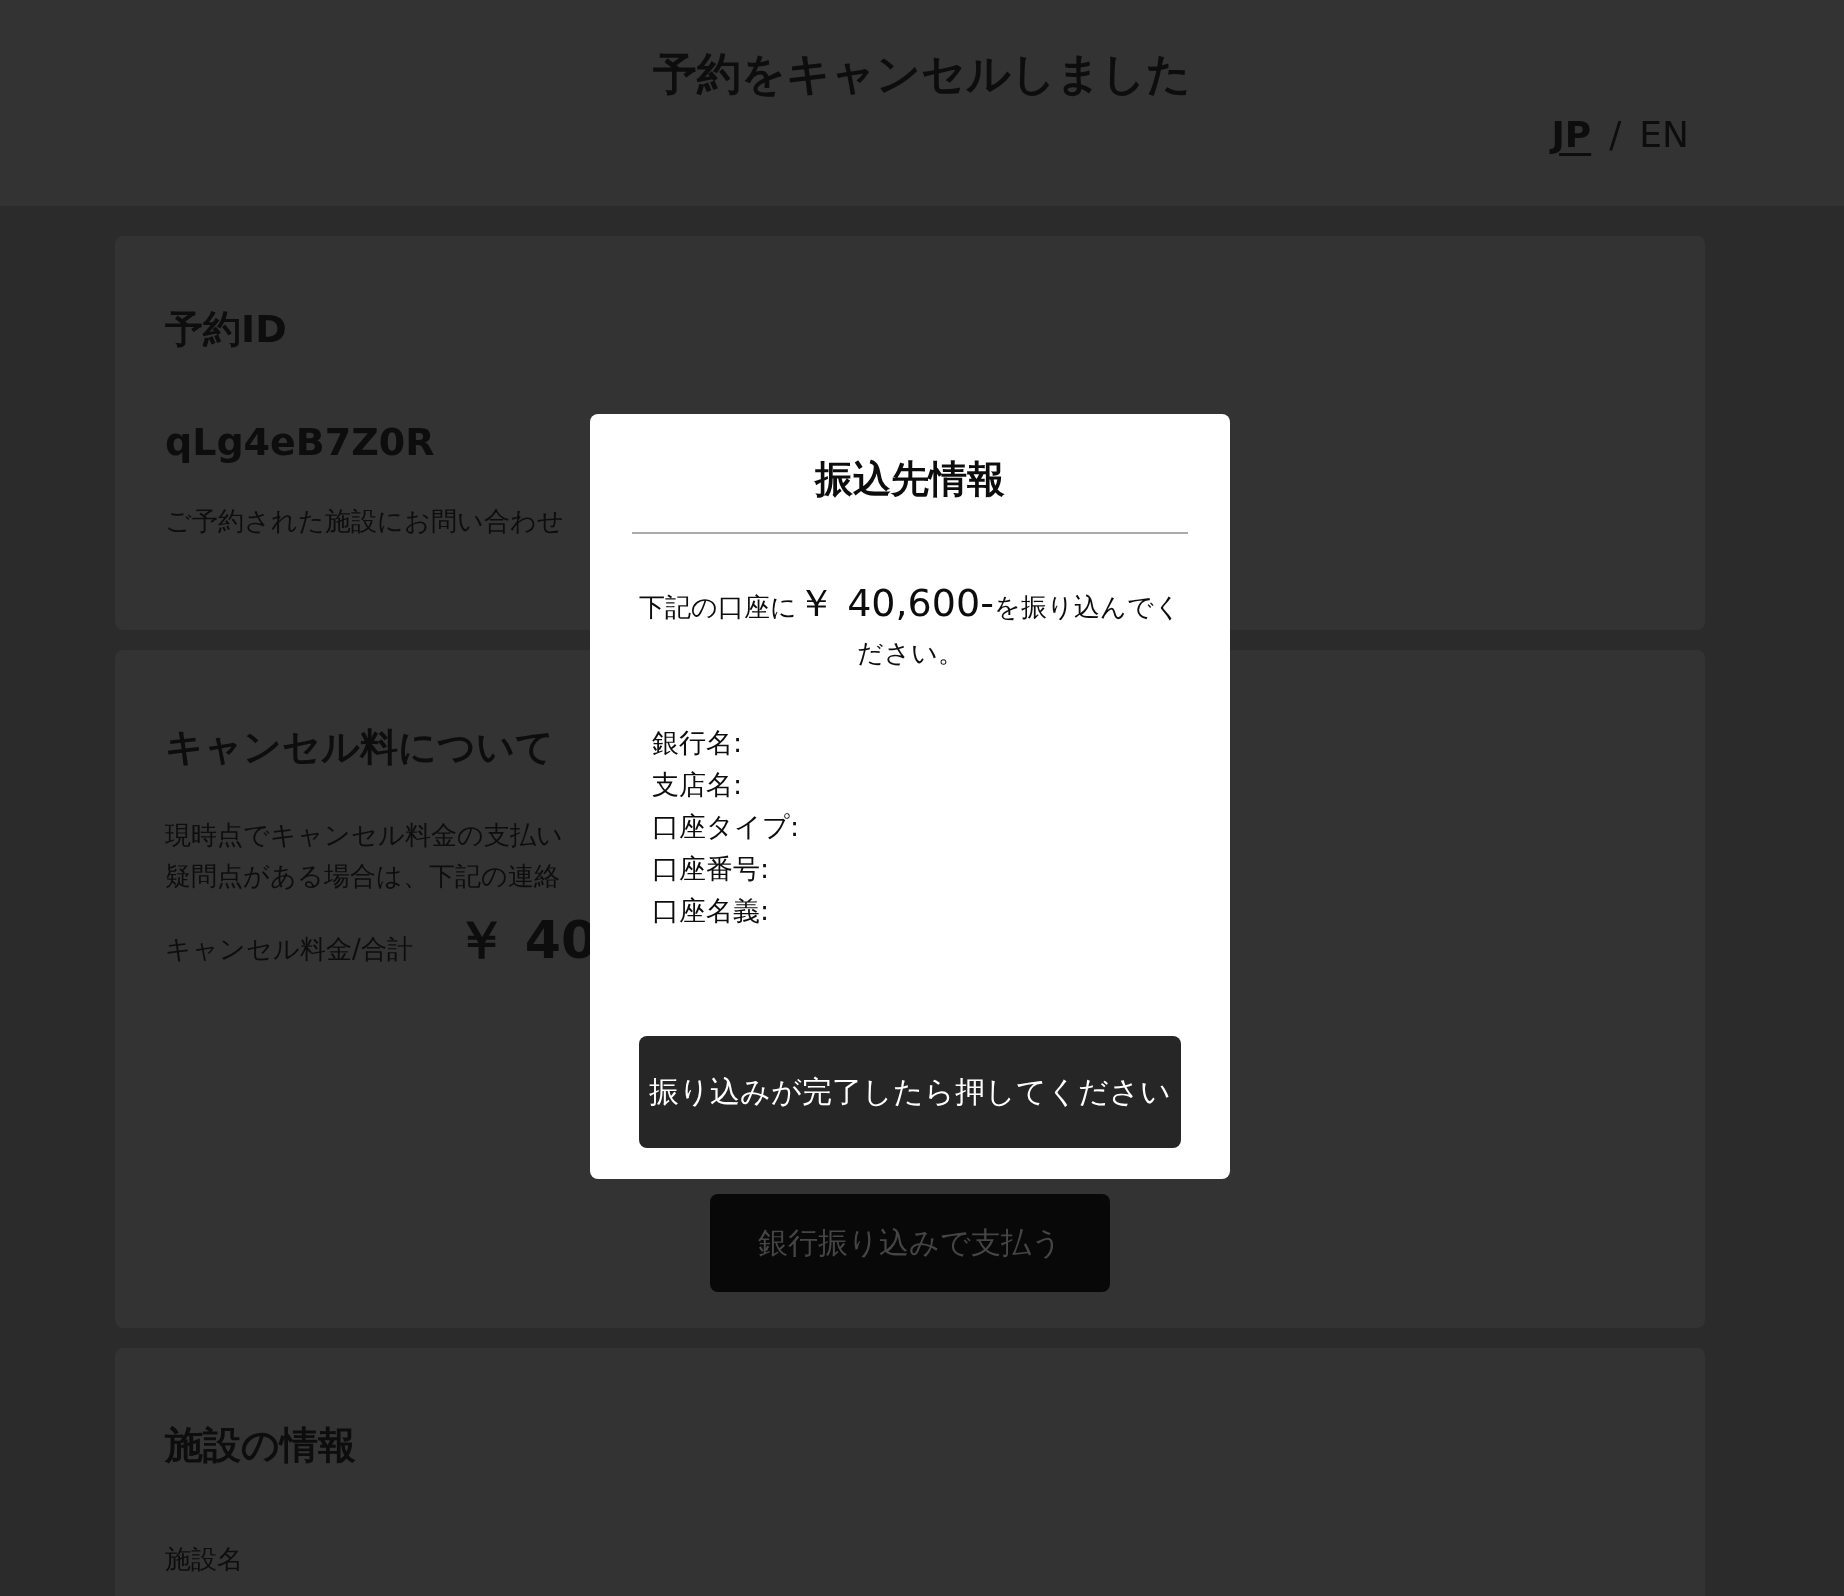  Describe the element at coordinates (910, 625) in the screenshot. I see `transfer-message: 下記の口座に￥ 40,600-を振り込んでください。` at that location.